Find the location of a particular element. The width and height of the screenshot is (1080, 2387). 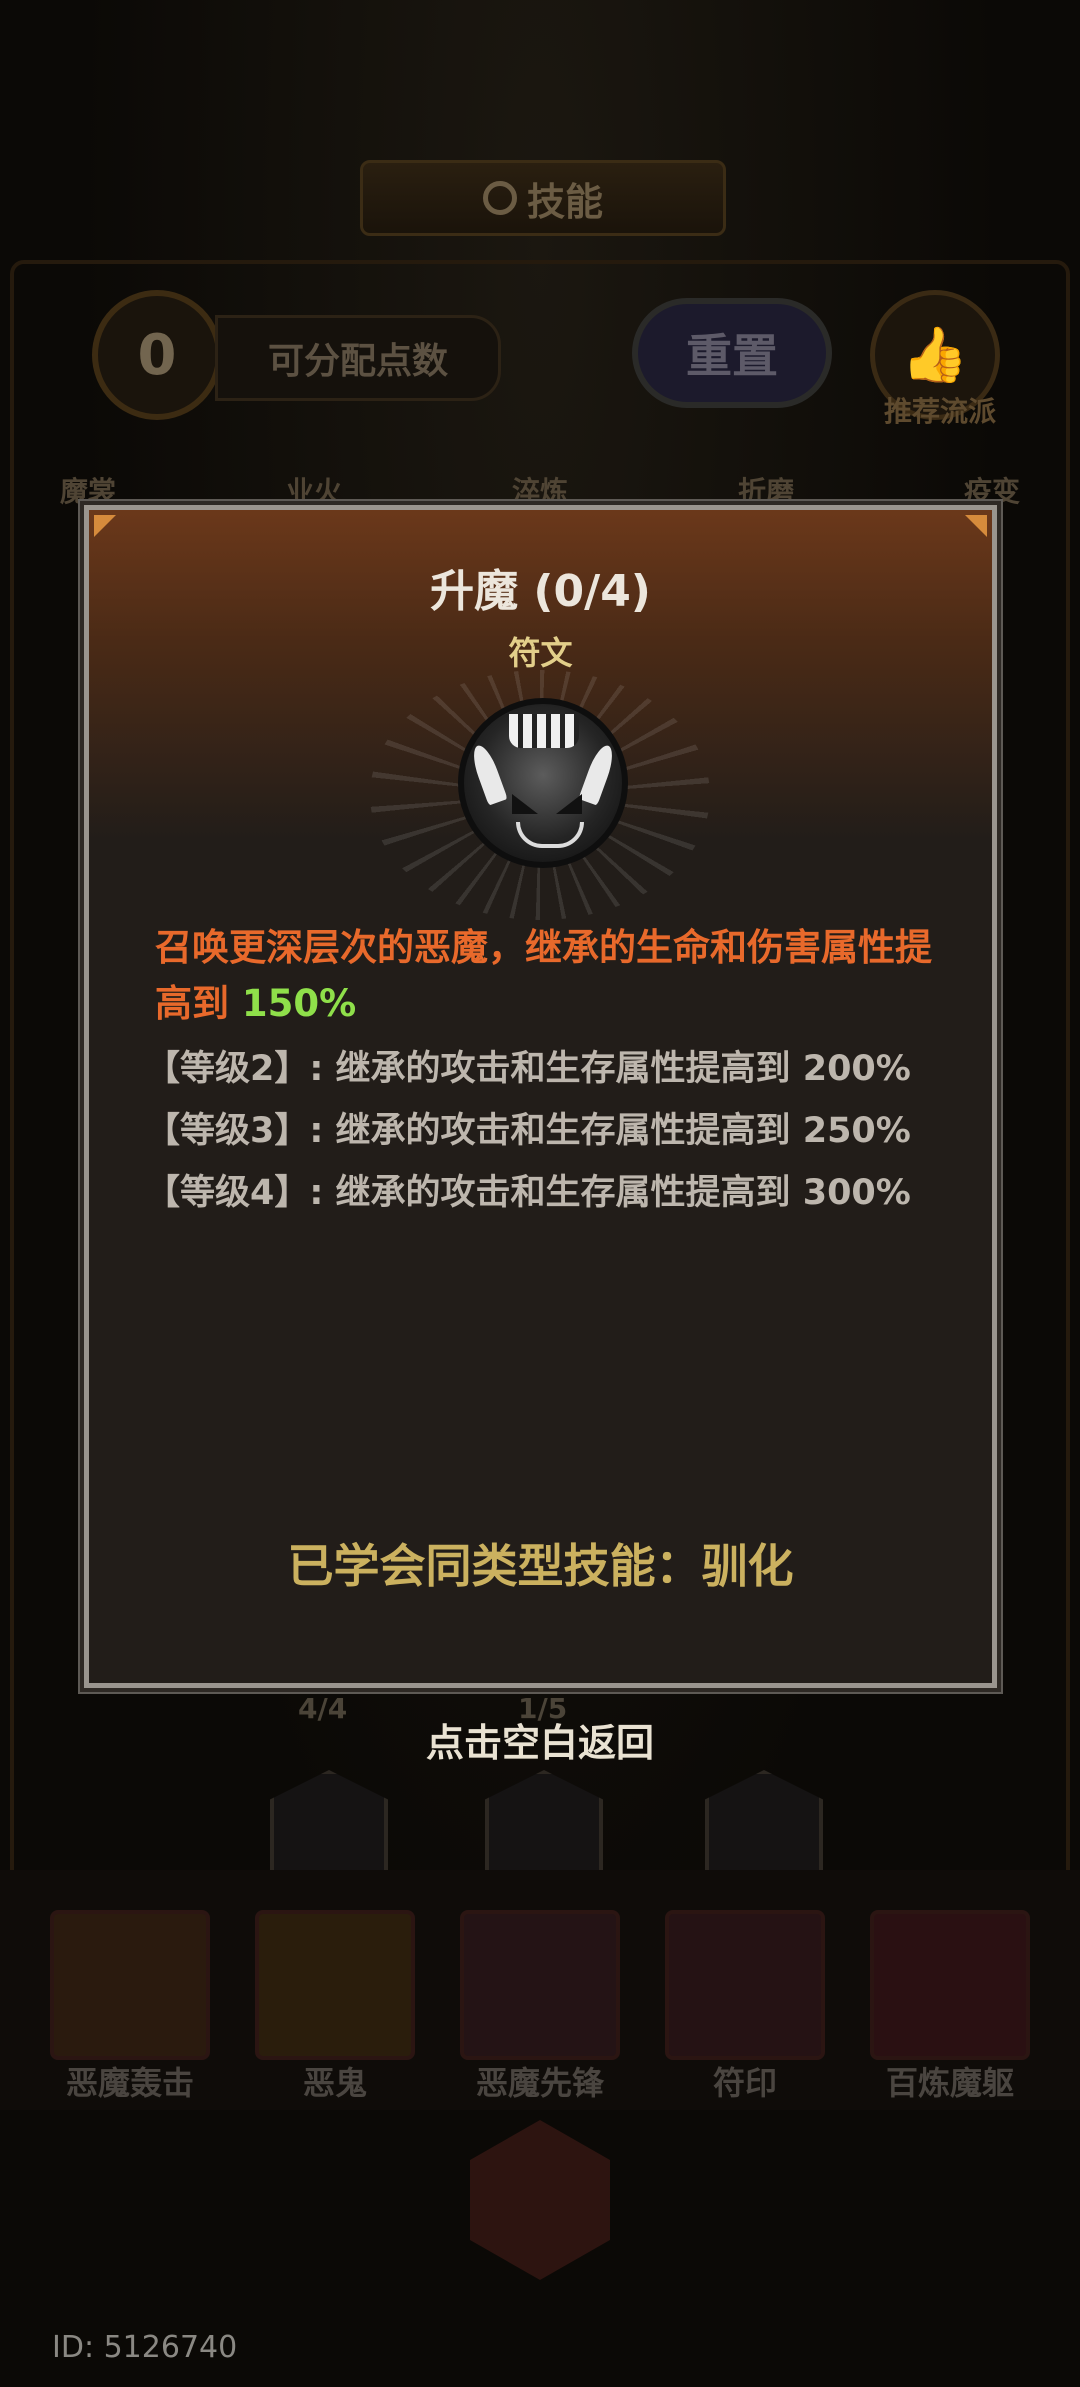

description-value: 150% is located at coordinates (299, 1003).